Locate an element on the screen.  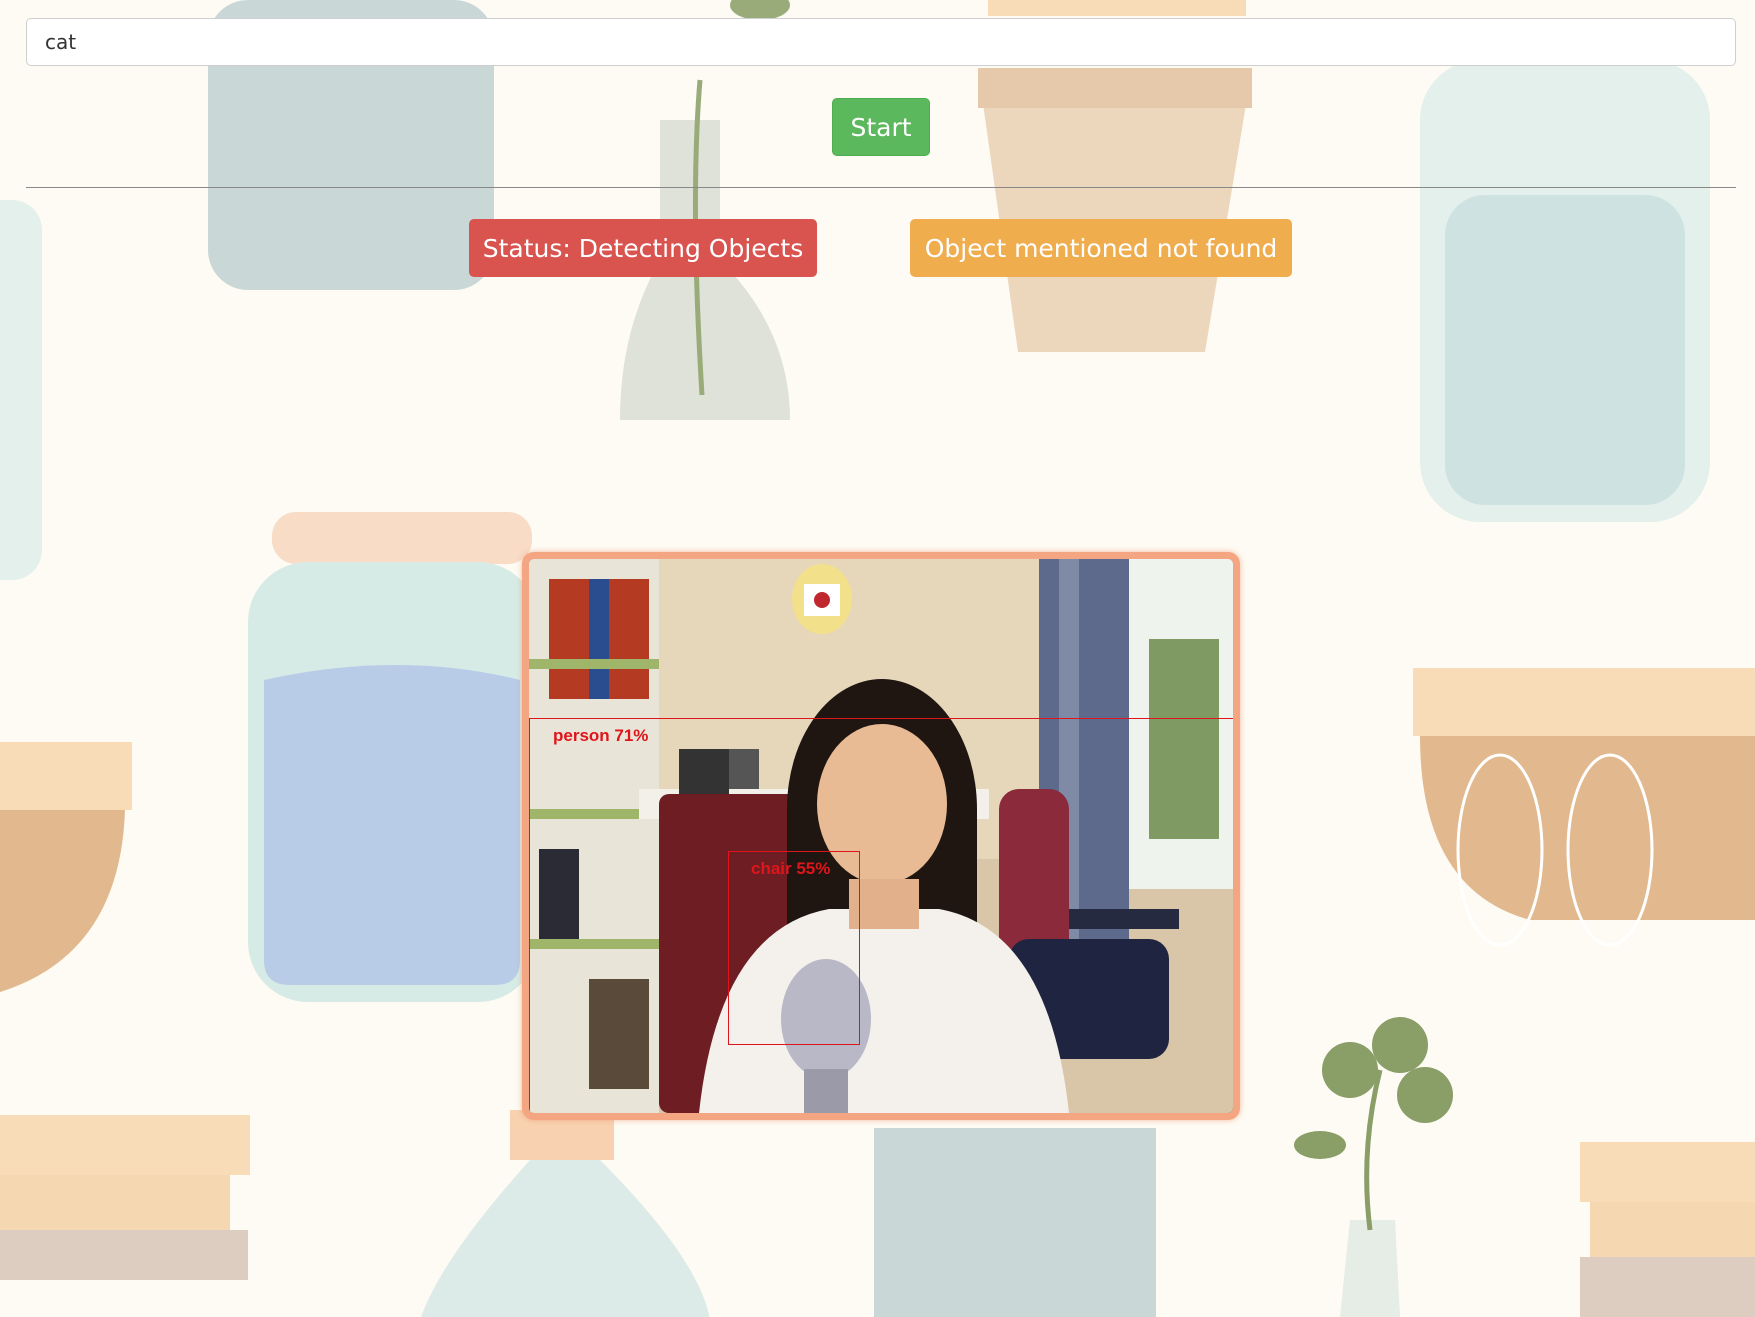
detection-label-chair: chair 55% is located at coordinates (791, 868).